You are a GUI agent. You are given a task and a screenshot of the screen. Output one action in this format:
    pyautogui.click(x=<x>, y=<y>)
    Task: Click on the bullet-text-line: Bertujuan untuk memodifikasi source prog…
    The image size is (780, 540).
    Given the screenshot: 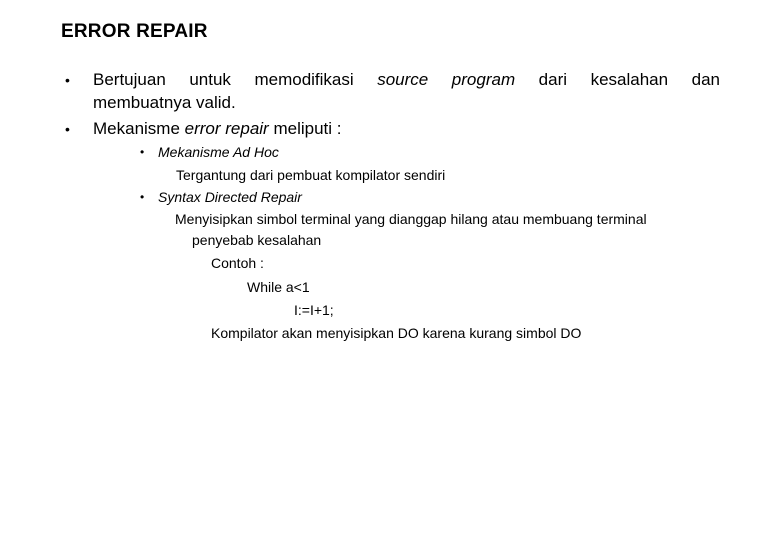 What is the action you would take?
    pyautogui.click(x=406, y=80)
    